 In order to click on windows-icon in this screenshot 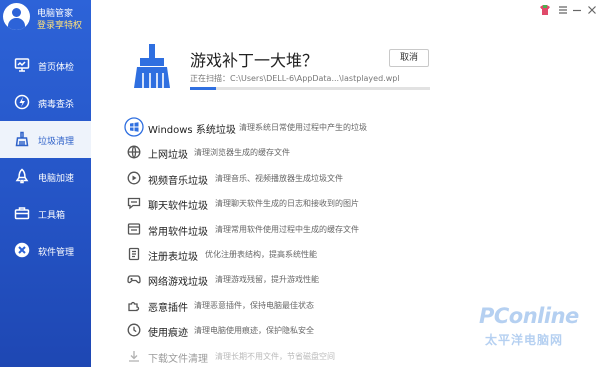, I will do `click(134, 127)`.